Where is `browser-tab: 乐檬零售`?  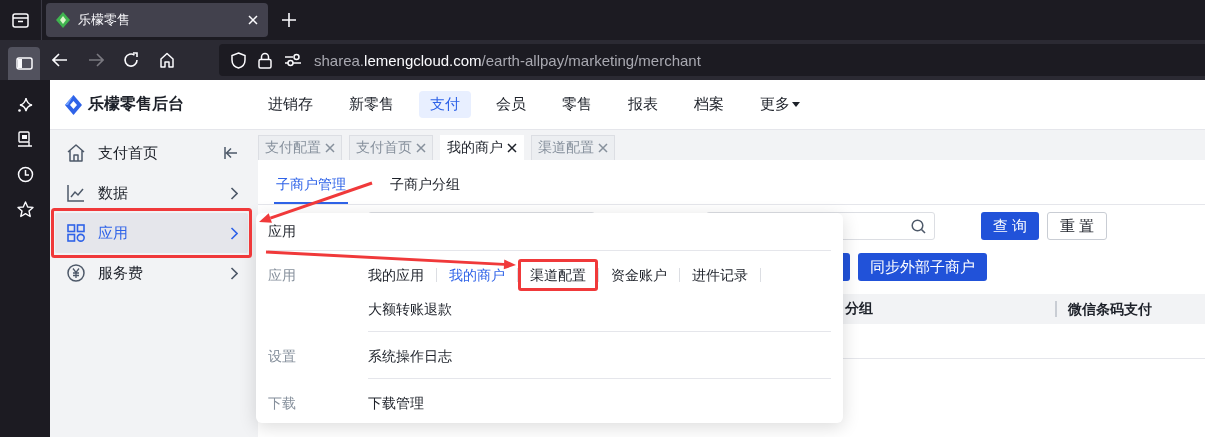
browser-tab: 乐檬零售 is located at coordinates (157, 20).